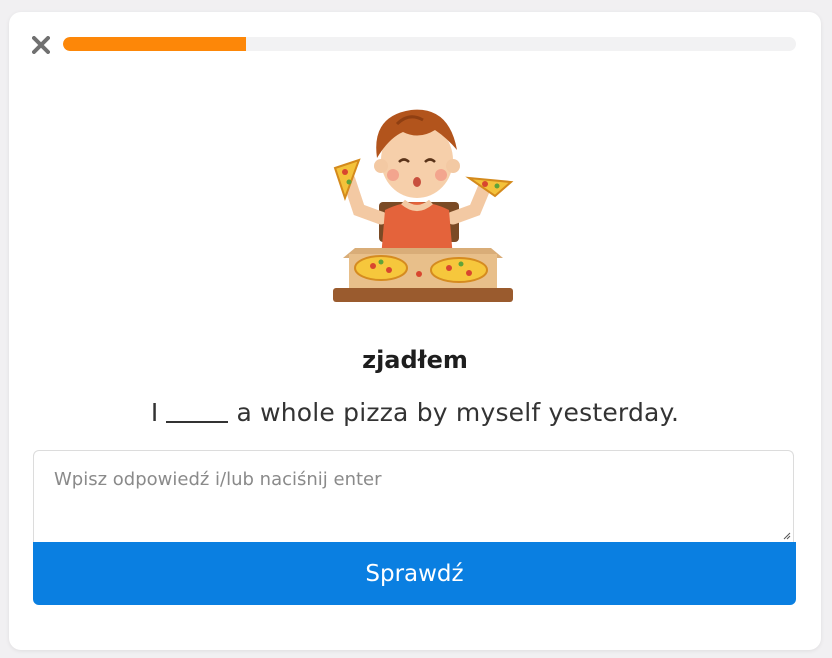 The height and width of the screenshot is (658, 832). I want to click on target-word: zjadłem, so click(415, 360).